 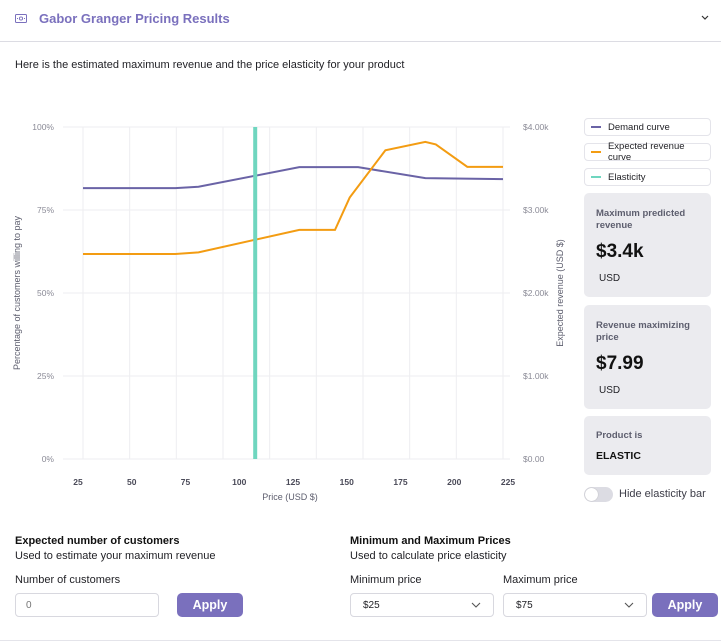 What do you see at coordinates (685, 605) in the screenshot?
I see `prices-apply-button: Apply` at bounding box center [685, 605].